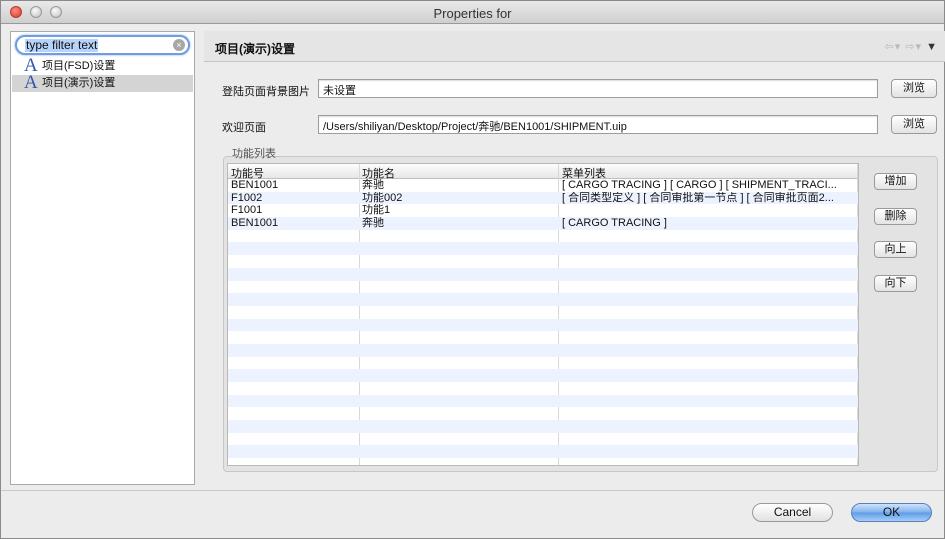 The image size is (945, 539). I want to click on delete-button: 删除, so click(895, 216).